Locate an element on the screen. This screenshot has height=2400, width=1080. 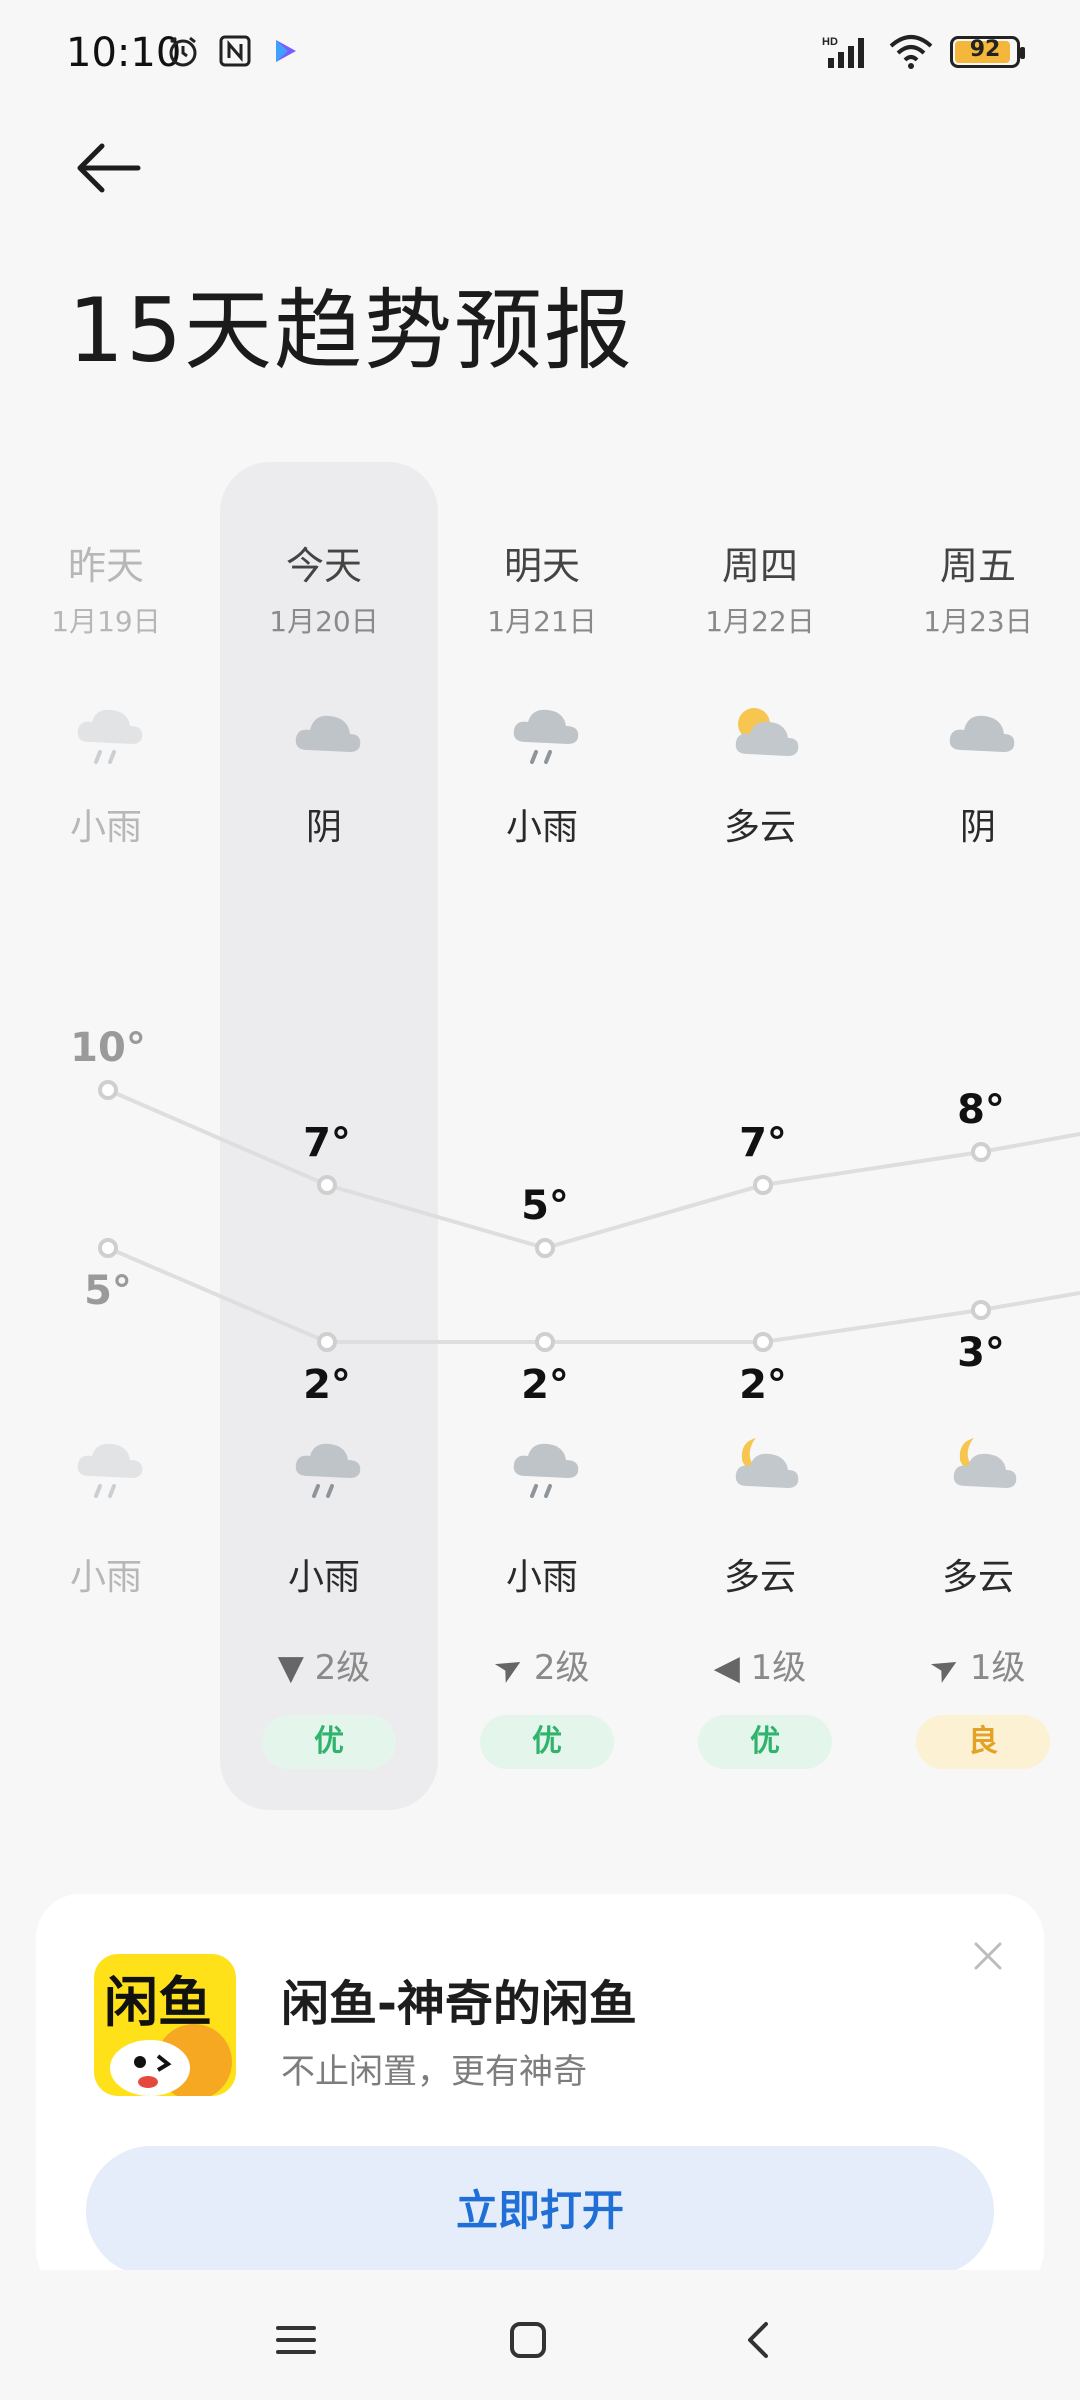
day-column: 昨天 1月19日 is located at coordinates (108, 587).